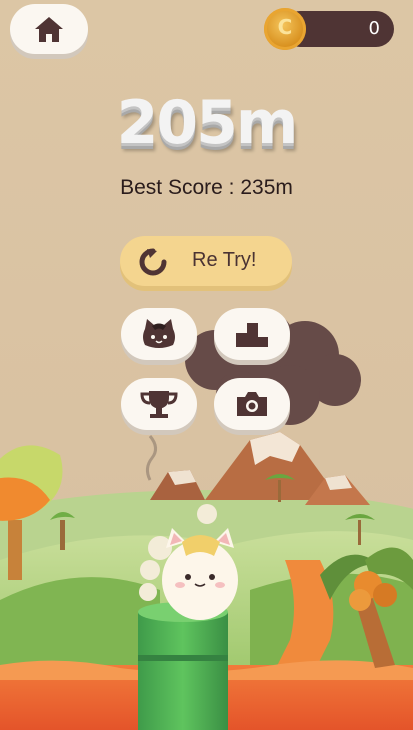  I want to click on camera-icon, so click(252, 404).